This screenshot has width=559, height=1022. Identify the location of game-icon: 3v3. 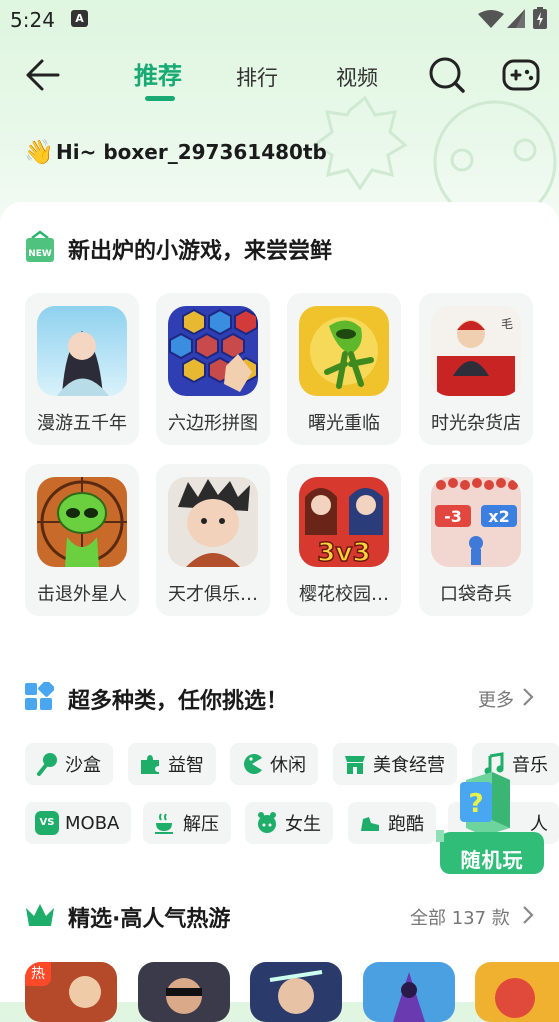
(344, 522).